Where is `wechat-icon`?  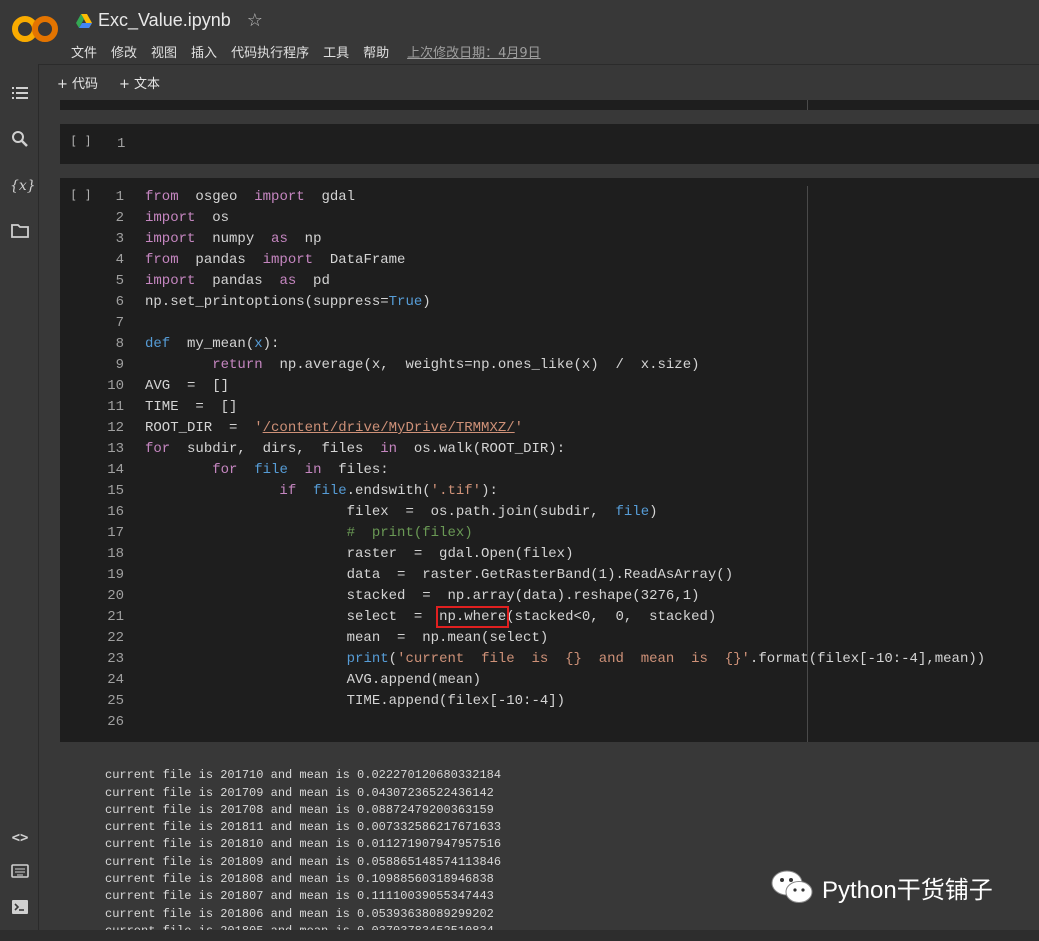 wechat-icon is located at coordinates (792, 886).